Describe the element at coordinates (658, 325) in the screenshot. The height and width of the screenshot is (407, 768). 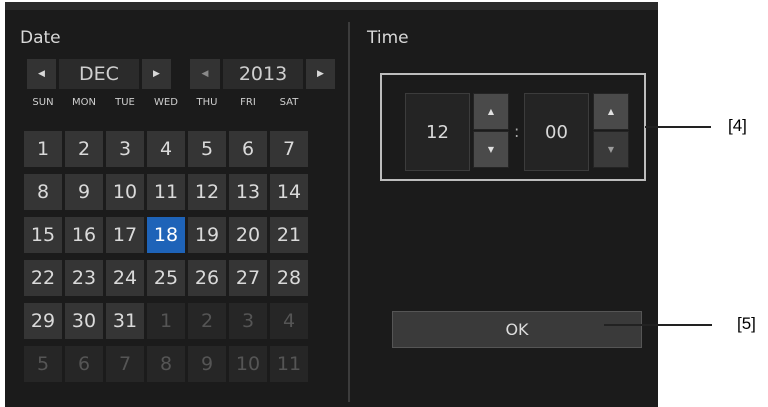
I see `callout-line-ok` at that location.